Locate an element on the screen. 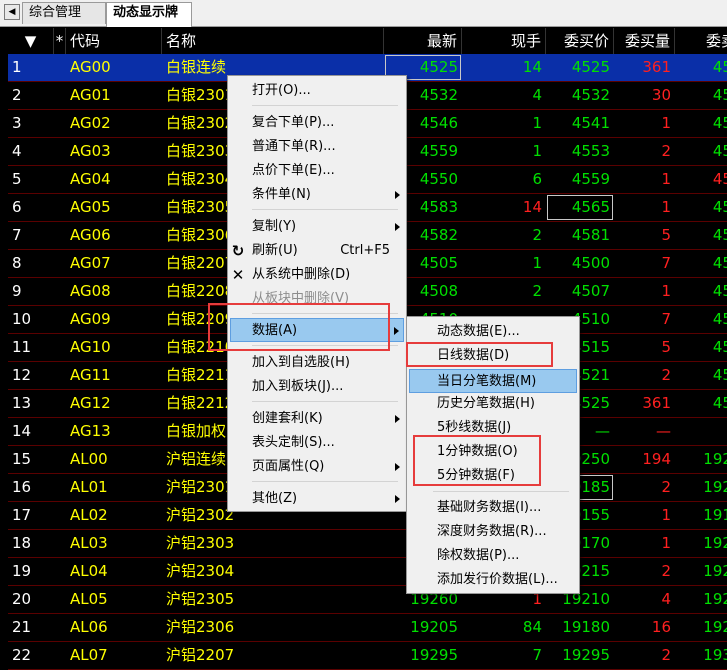  cell-ask: 4522 is located at coordinates (719, 375).